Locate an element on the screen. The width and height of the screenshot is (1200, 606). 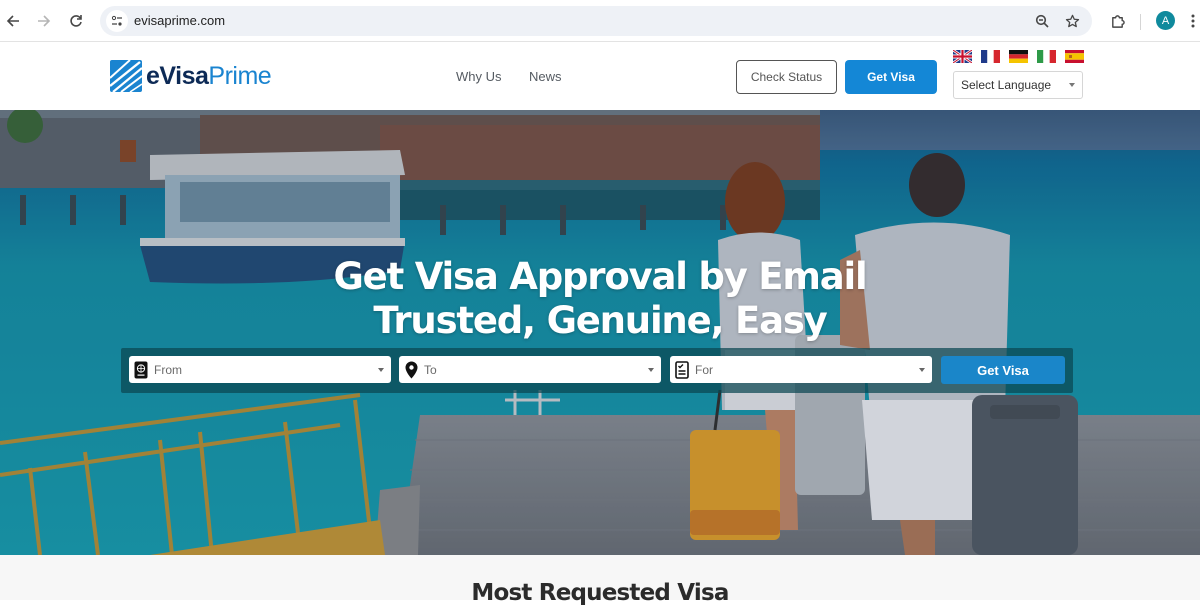
browser-toolbar: evisaprime.com A is located at coordinates (600, 21).